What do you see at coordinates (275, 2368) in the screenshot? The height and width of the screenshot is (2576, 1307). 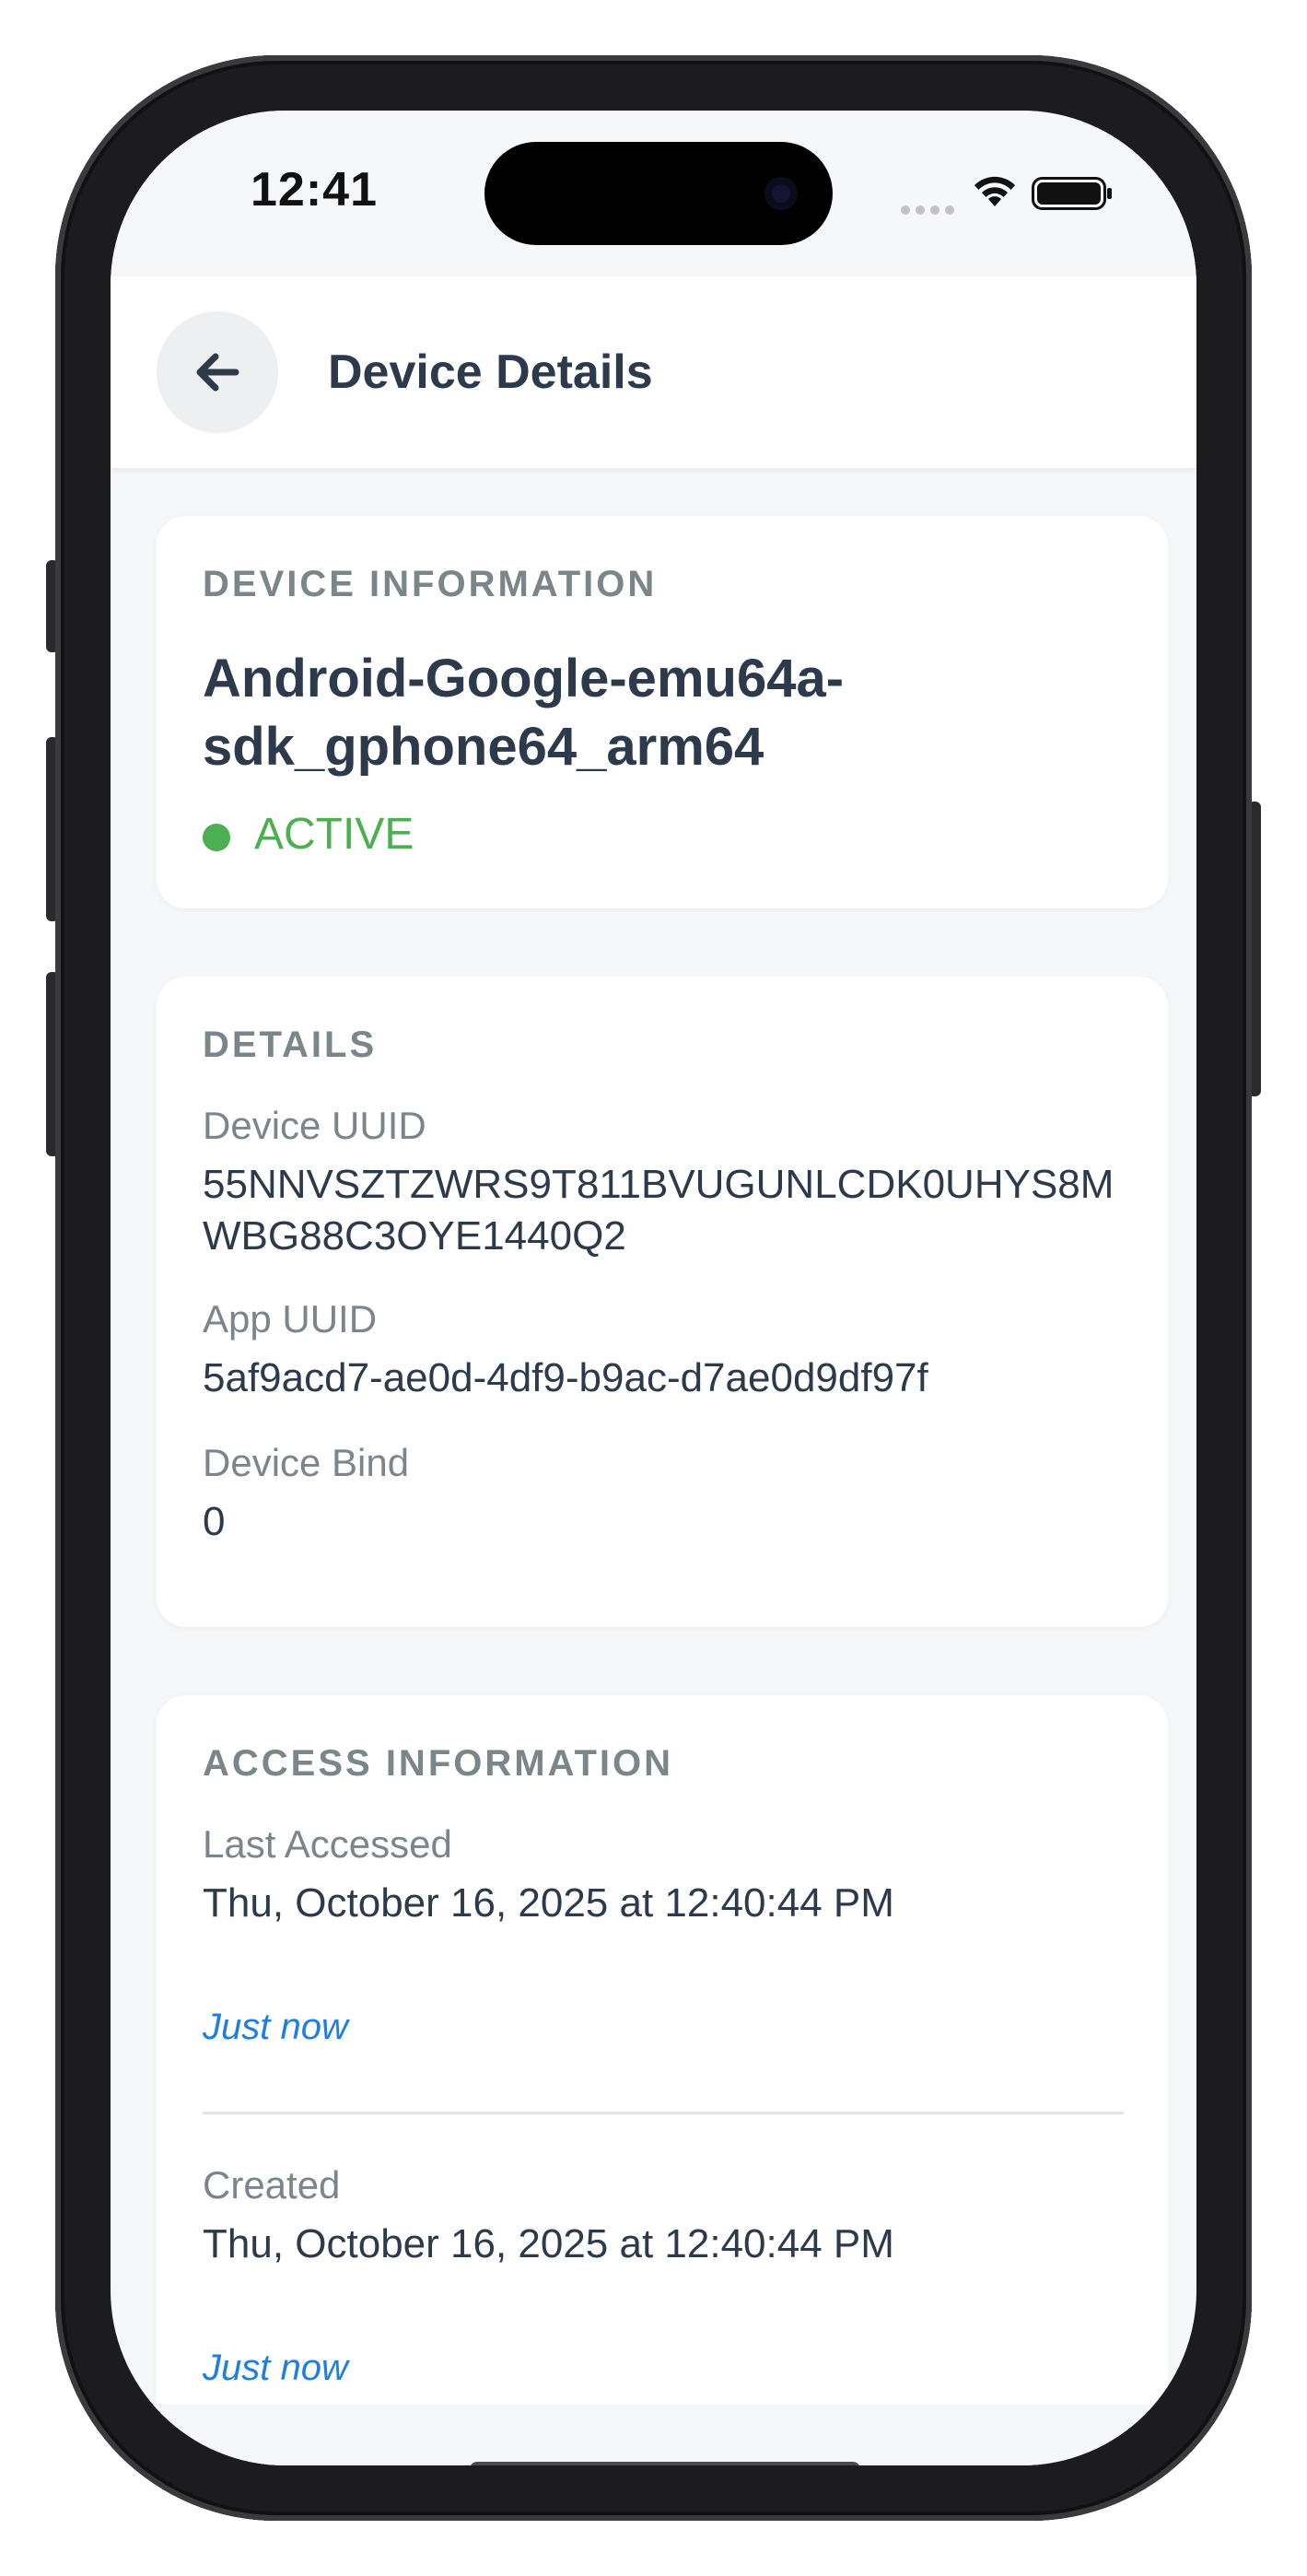 I see `created-relative: Just now` at bounding box center [275, 2368].